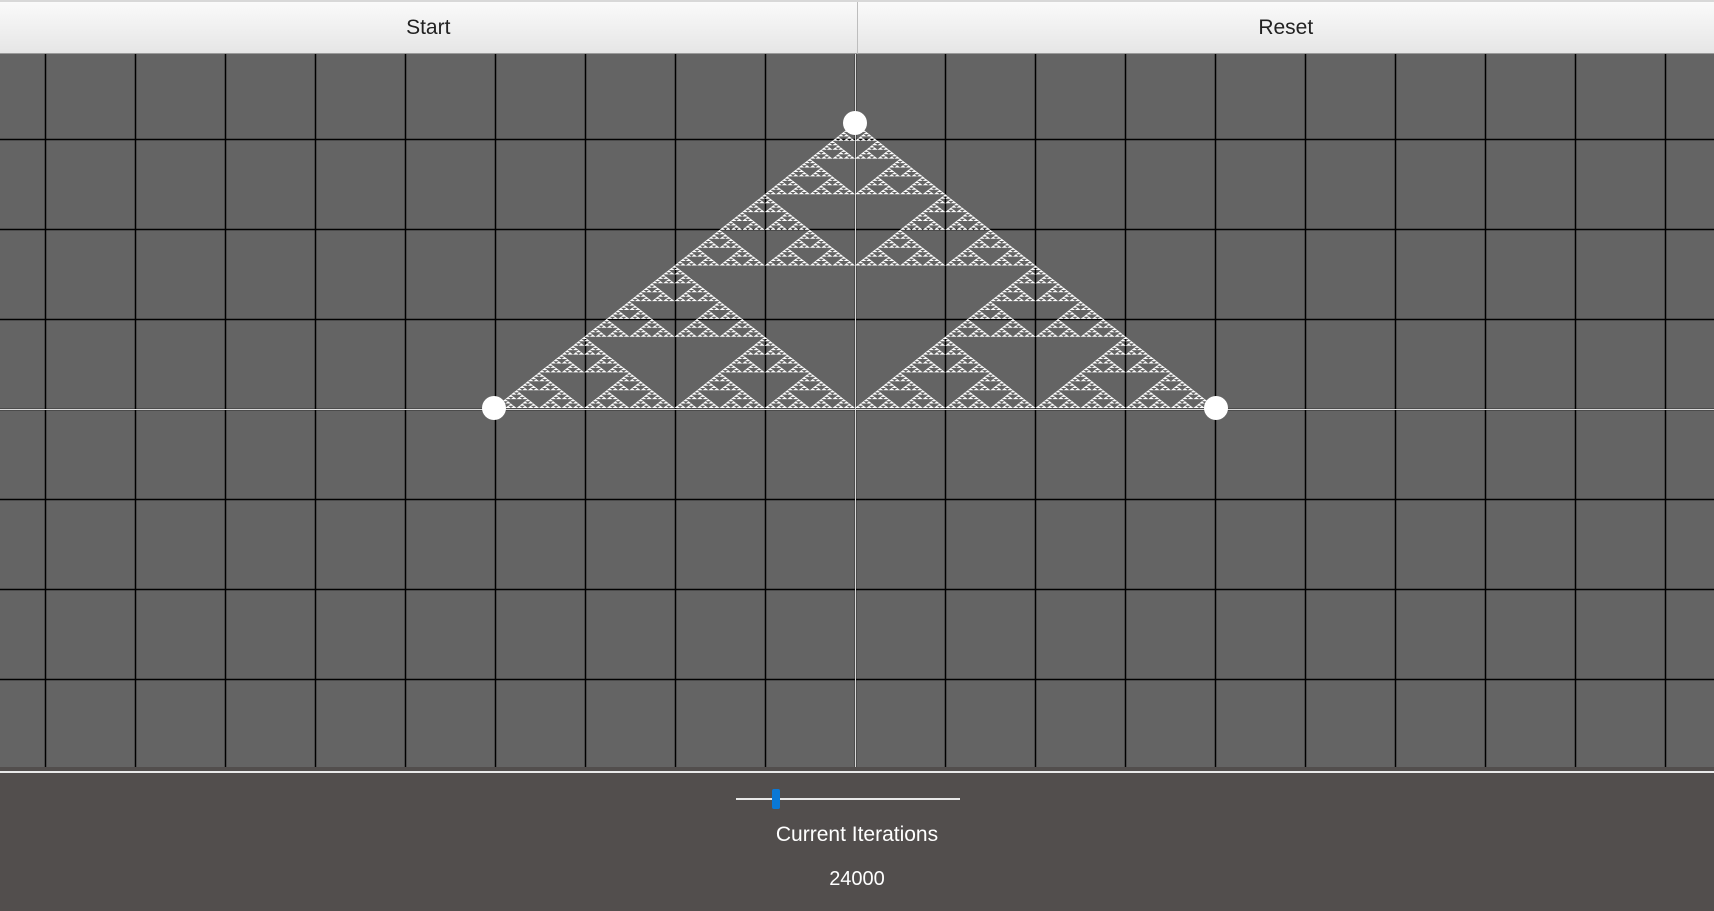 This screenshot has height=911, width=1714. Describe the element at coordinates (1285, 28) in the screenshot. I see `reset-button: Reset` at that location.